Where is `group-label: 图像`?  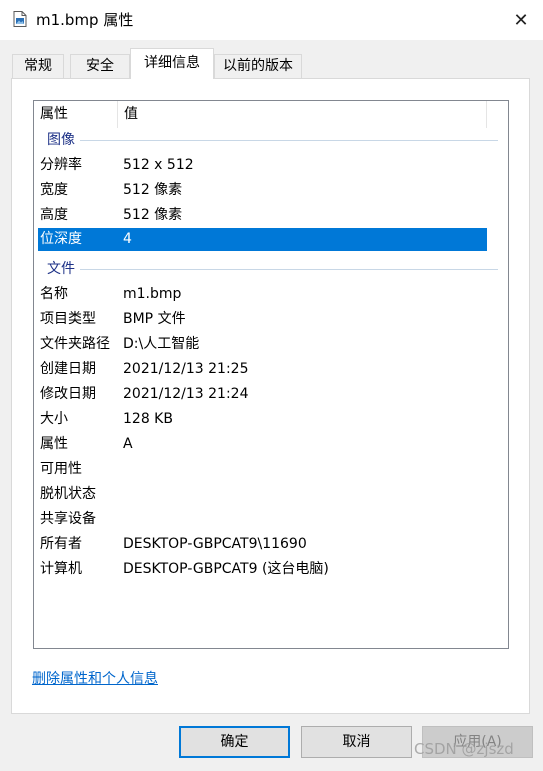
group-label: 图像 is located at coordinates (61, 140).